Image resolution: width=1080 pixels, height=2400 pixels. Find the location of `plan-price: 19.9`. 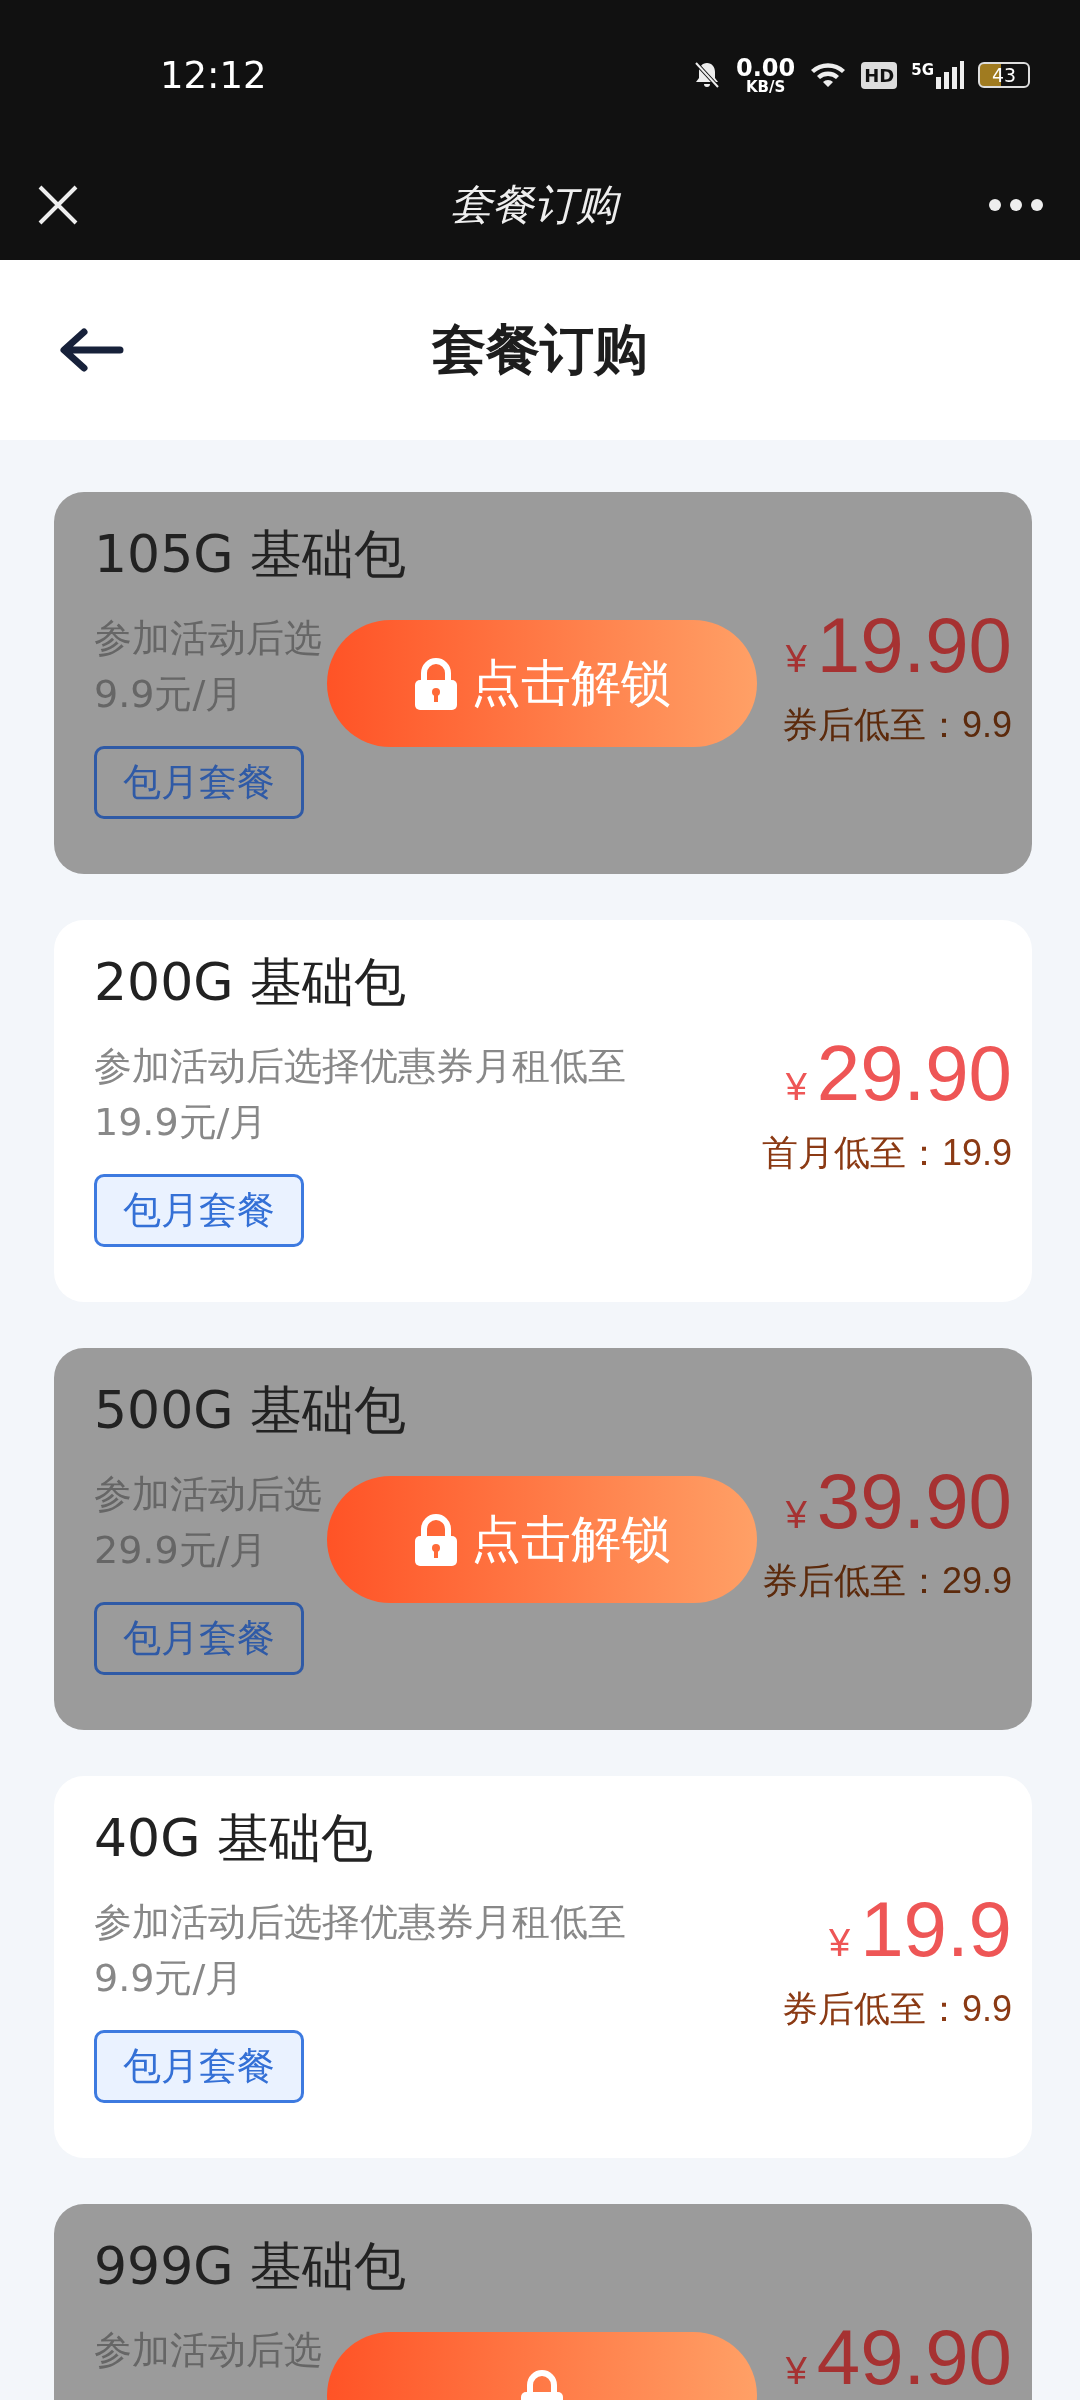

plan-price: 19.9 is located at coordinates (936, 1929).